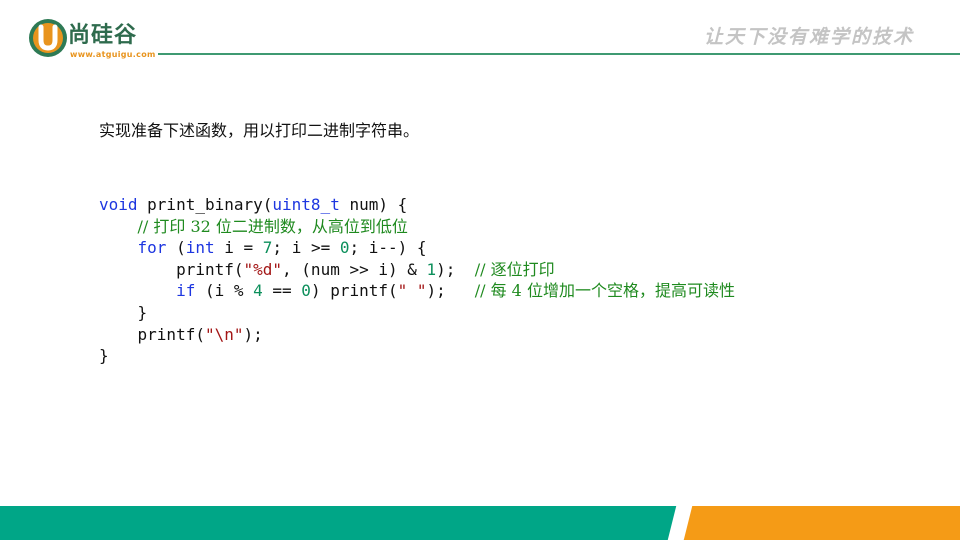 The height and width of the screenshot is (540, 960). Describe the element at coordinates (263, 269) in the screenshot. I see `code-string: "%d"` at that location.